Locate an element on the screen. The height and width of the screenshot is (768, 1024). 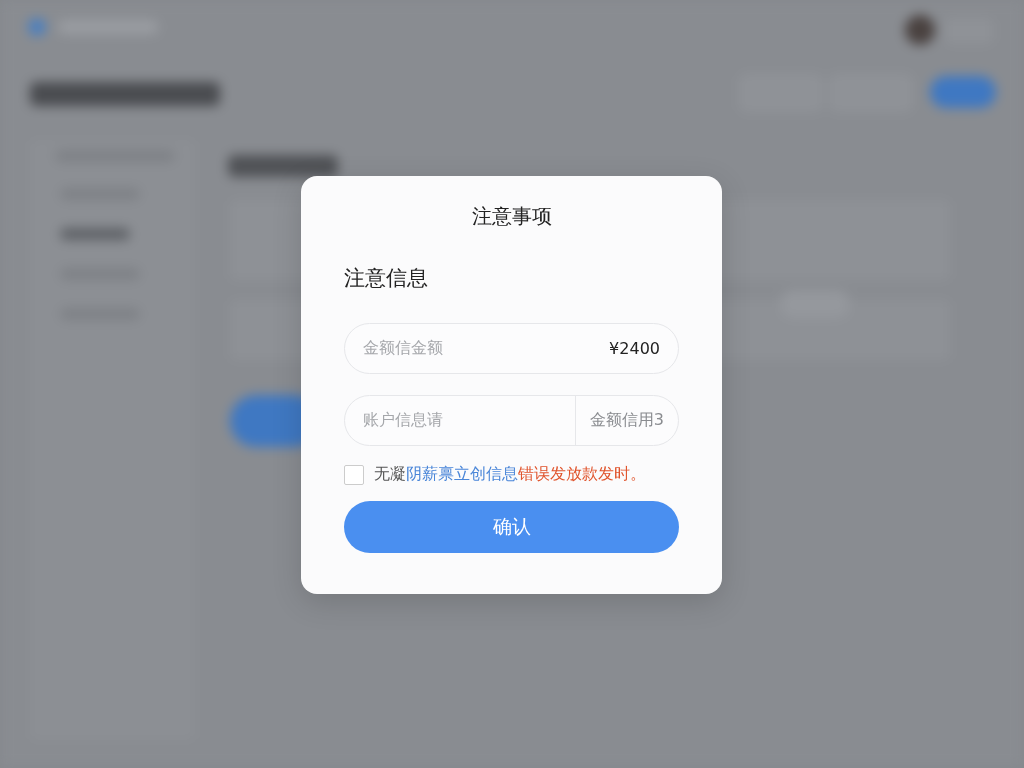
agreement-text: 无凝阴薪禀立创信息错误发放款发时。 is located at coordinates (510, 474).